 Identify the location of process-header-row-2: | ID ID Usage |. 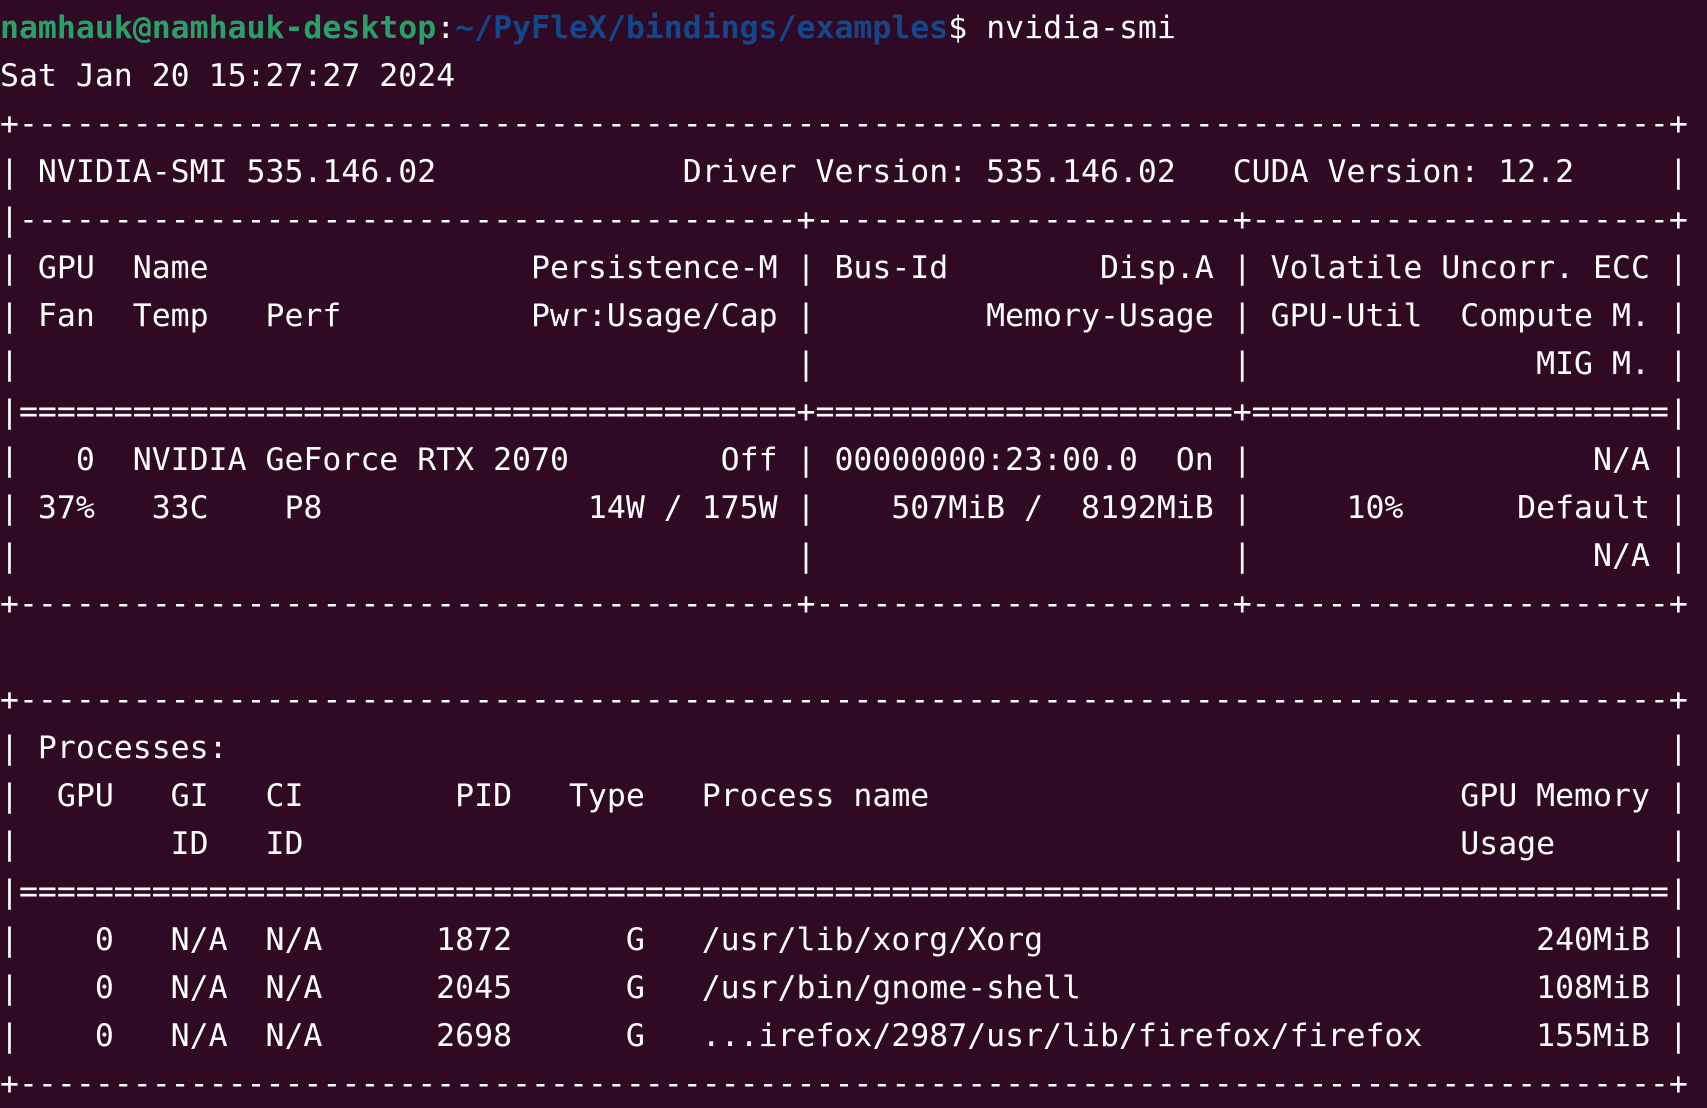
(844, 844).